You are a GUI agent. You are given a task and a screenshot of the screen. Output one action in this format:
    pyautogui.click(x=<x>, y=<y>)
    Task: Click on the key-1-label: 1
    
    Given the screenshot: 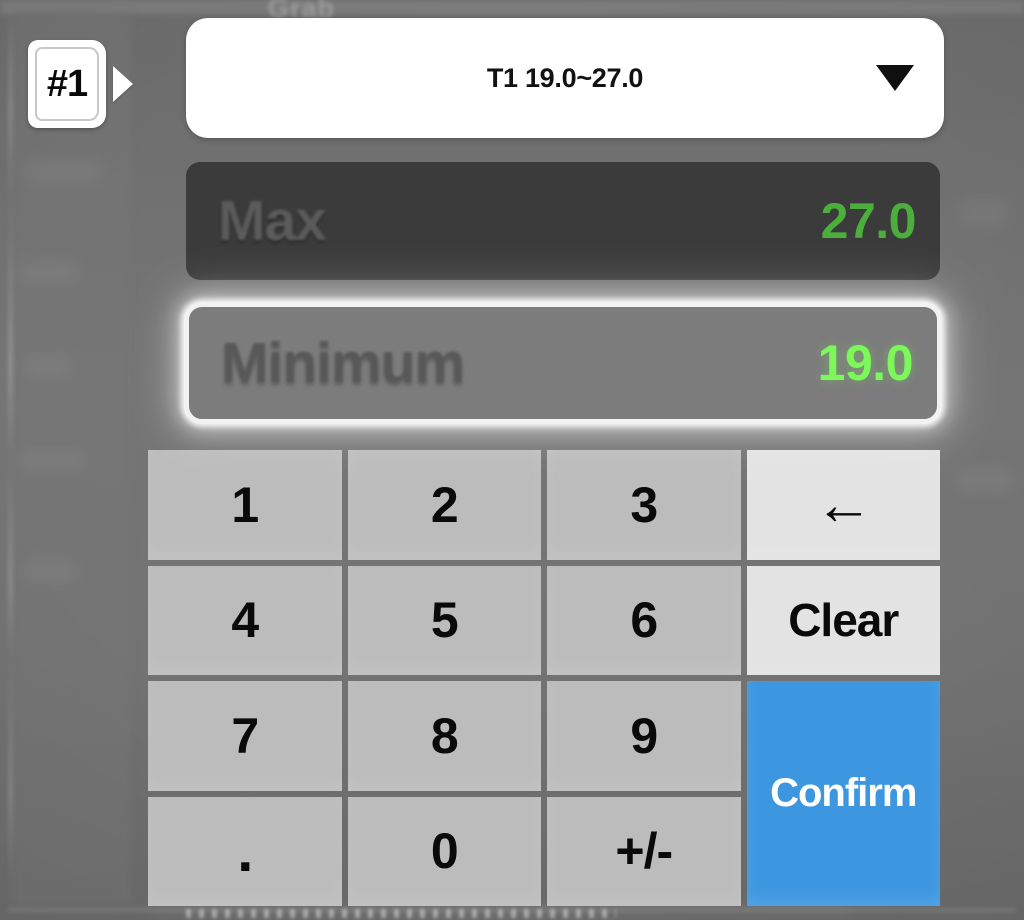 What is the action you would take?
    pyautogui.click(x=245, y=504)
    